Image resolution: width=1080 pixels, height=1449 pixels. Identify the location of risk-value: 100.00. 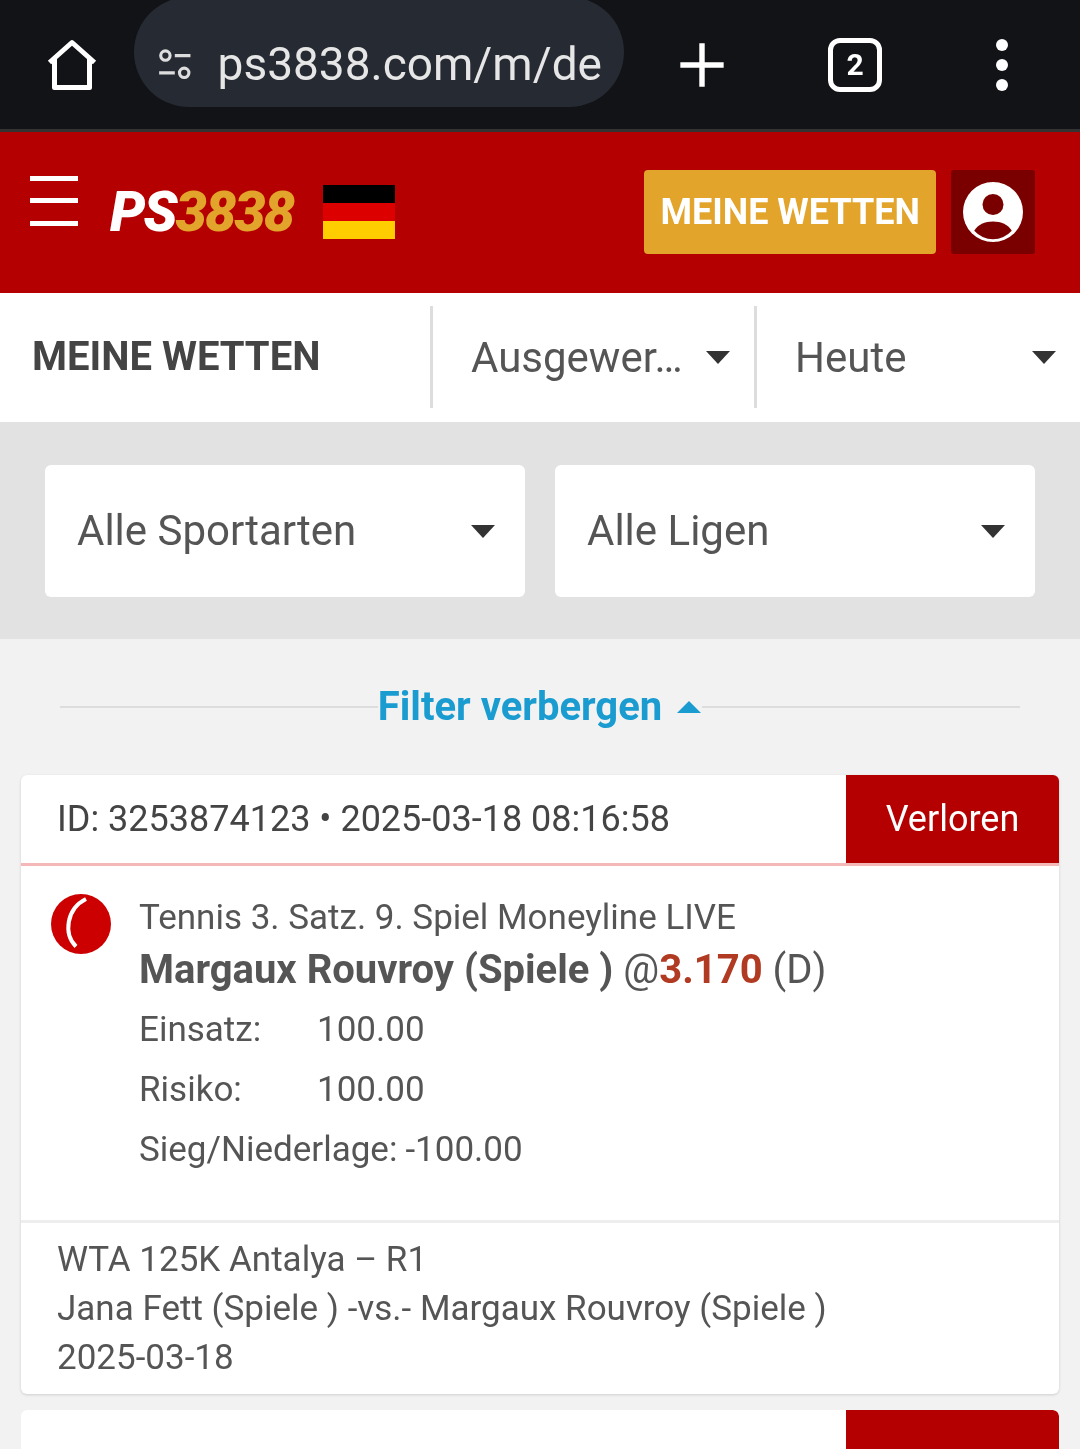
(371, 1089).